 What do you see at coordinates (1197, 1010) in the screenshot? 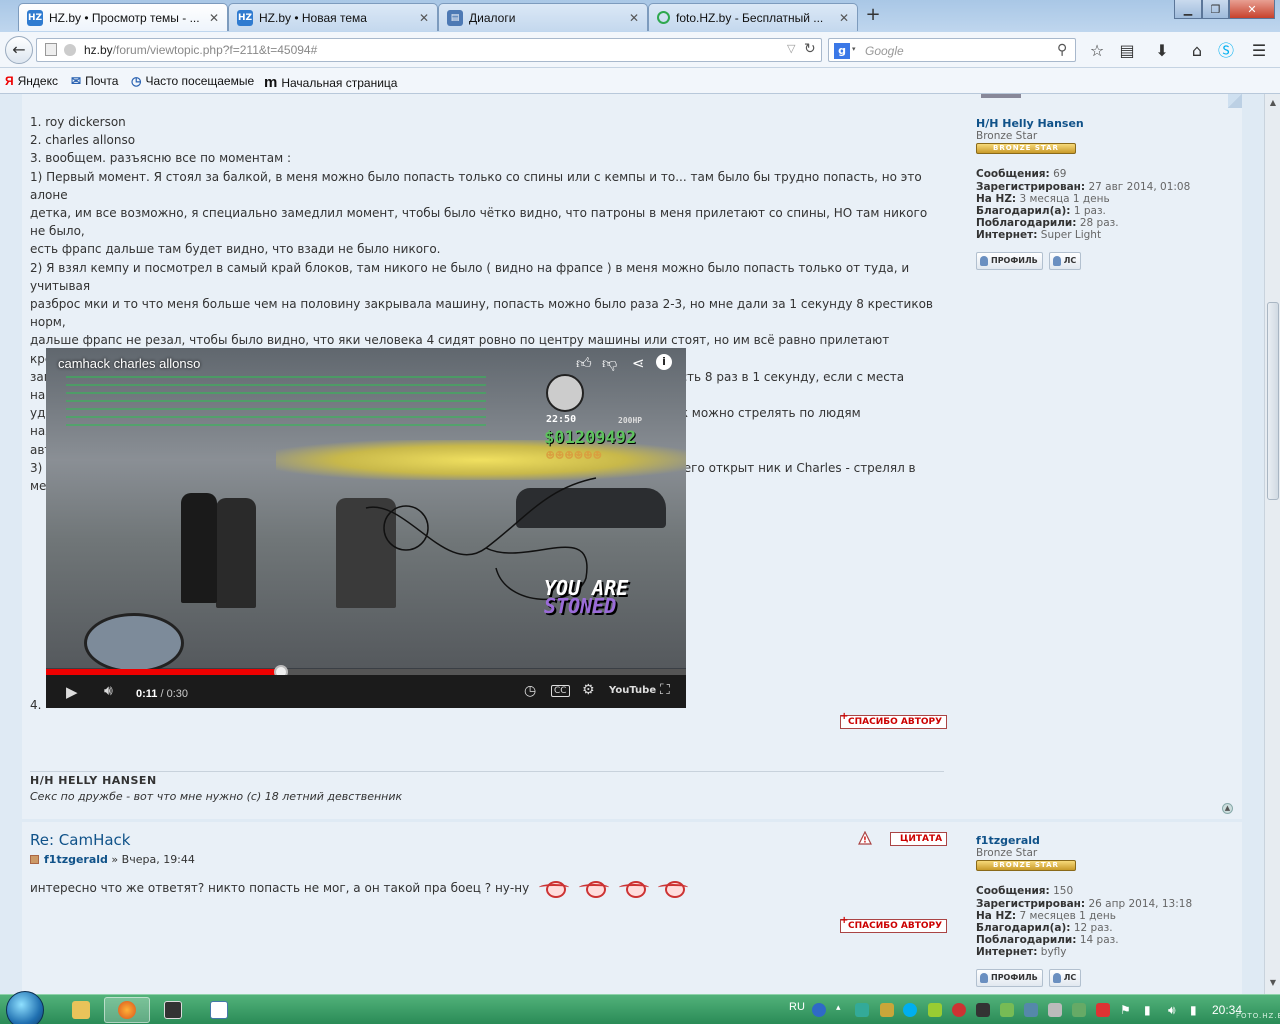
I see `battery-icon: ▮` at bounding box center [1197, 1010].